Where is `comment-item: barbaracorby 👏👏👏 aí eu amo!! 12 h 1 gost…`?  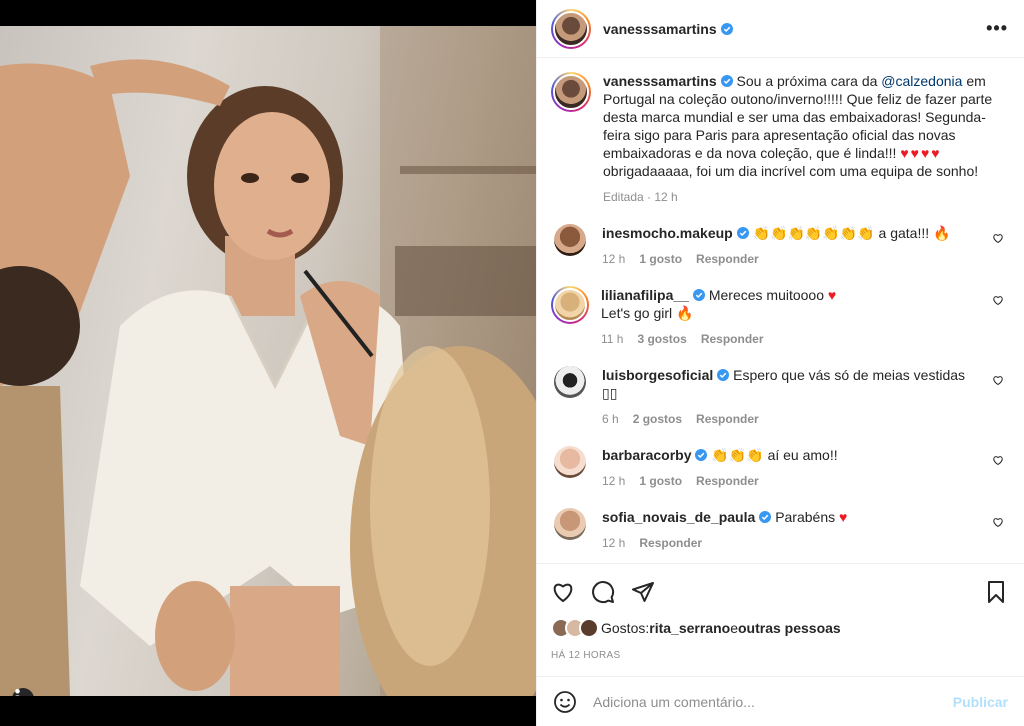 comment-item: barbaracorby 👏👏👏 aí eu amo!! 12 h 1 gost… is located at coordinates (779, 468).